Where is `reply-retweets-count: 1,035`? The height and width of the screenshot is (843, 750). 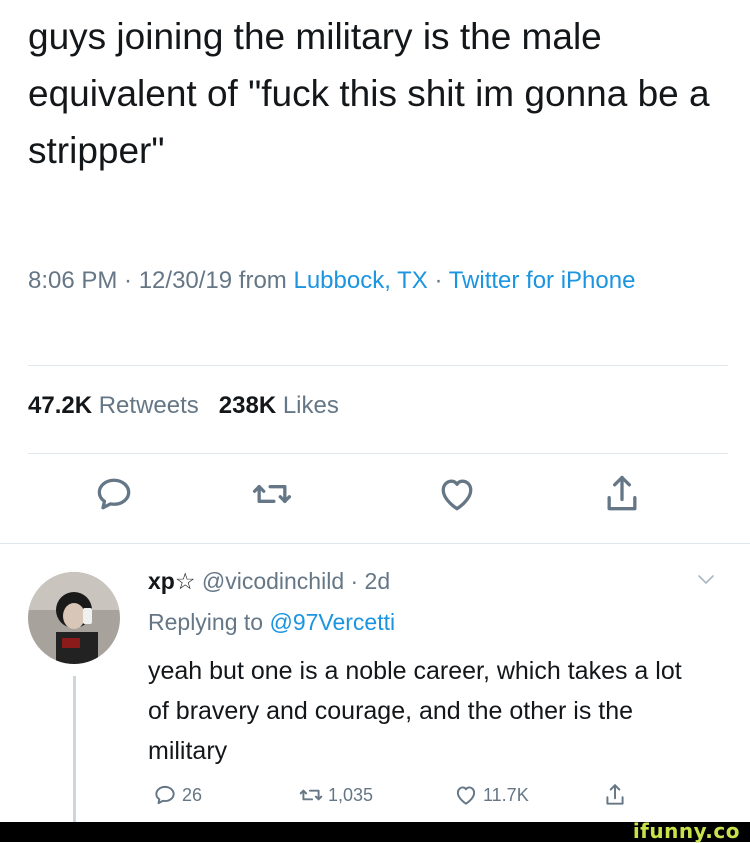
reply-retweets-count: 1,035 is located at coordinates (351, 794).